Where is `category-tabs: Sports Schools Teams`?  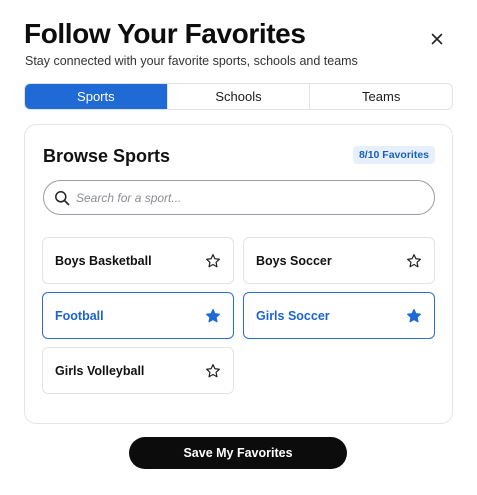
category-tabs: Sports Schools Teams is located at coordinates (238, 96).